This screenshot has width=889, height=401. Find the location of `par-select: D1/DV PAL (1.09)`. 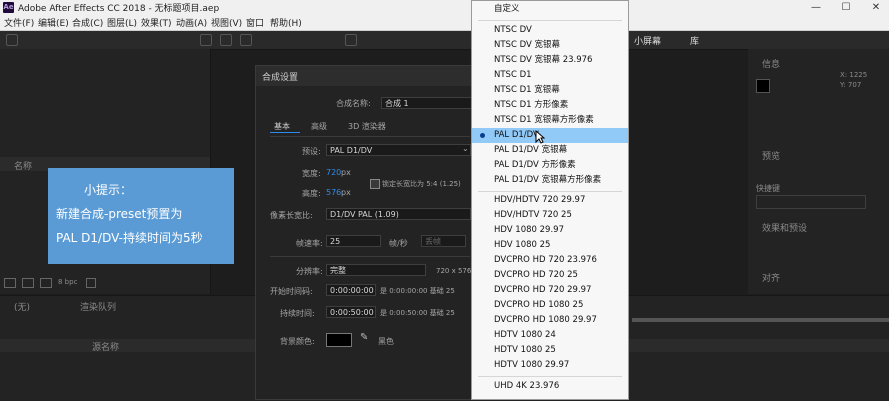

par-select: D1/DV PAL (1.09) is located at coordinates (398, 214).